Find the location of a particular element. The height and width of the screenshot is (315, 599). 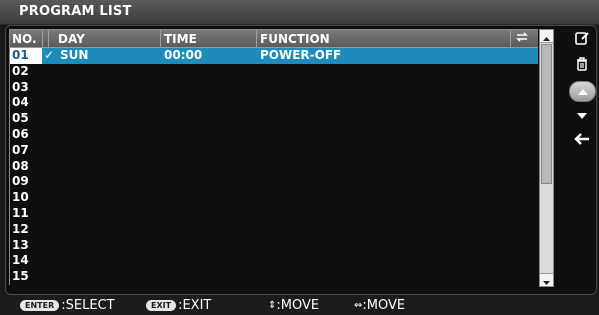

row-number: 07 is located at coordinates (20, 149).